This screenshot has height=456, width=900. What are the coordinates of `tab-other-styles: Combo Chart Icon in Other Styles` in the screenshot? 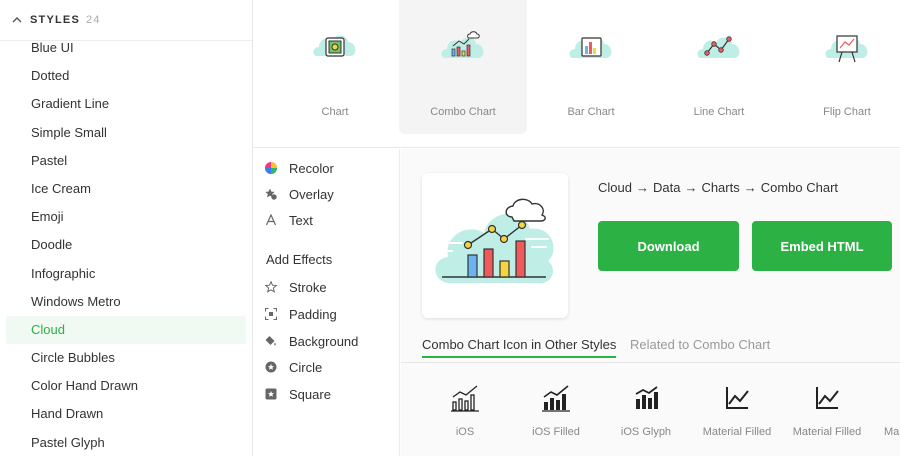 It's located at (519, 347).